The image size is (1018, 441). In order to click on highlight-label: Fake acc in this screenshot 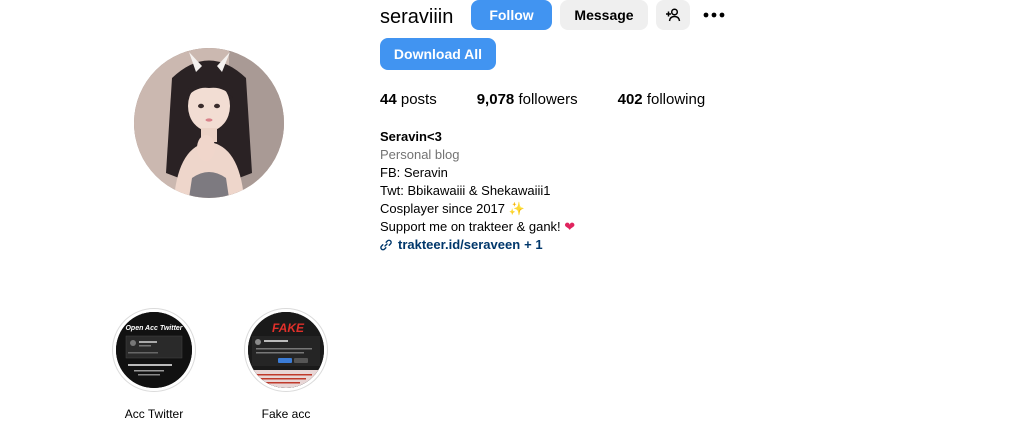, I will do `click(286, 414)`.